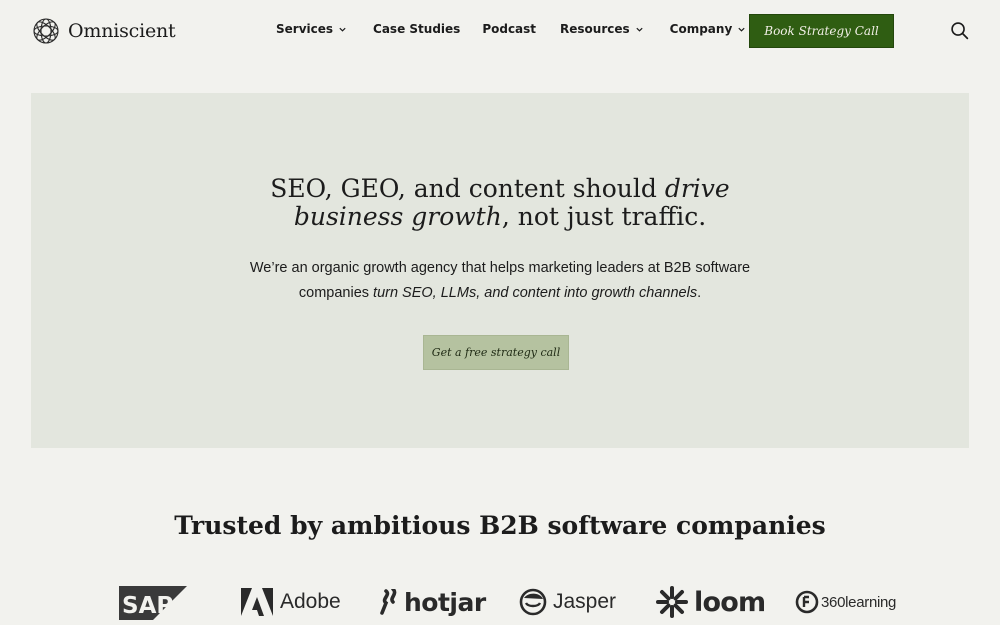 The image size is (1000, 625). Describe the element at coordinates (310, 601) in the screenshot. I see `adobe-logo-text: Adobe` at that location.